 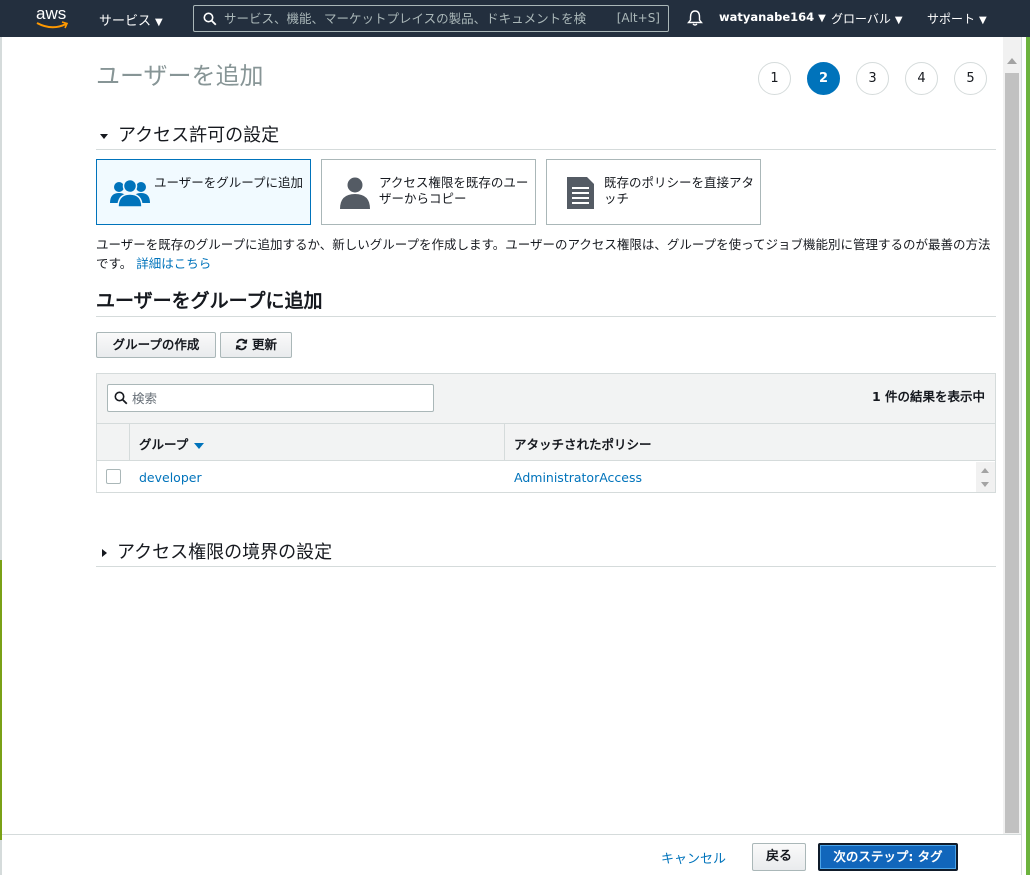 I want to click on header-checkbox-cell, so click(x=113, y=442).